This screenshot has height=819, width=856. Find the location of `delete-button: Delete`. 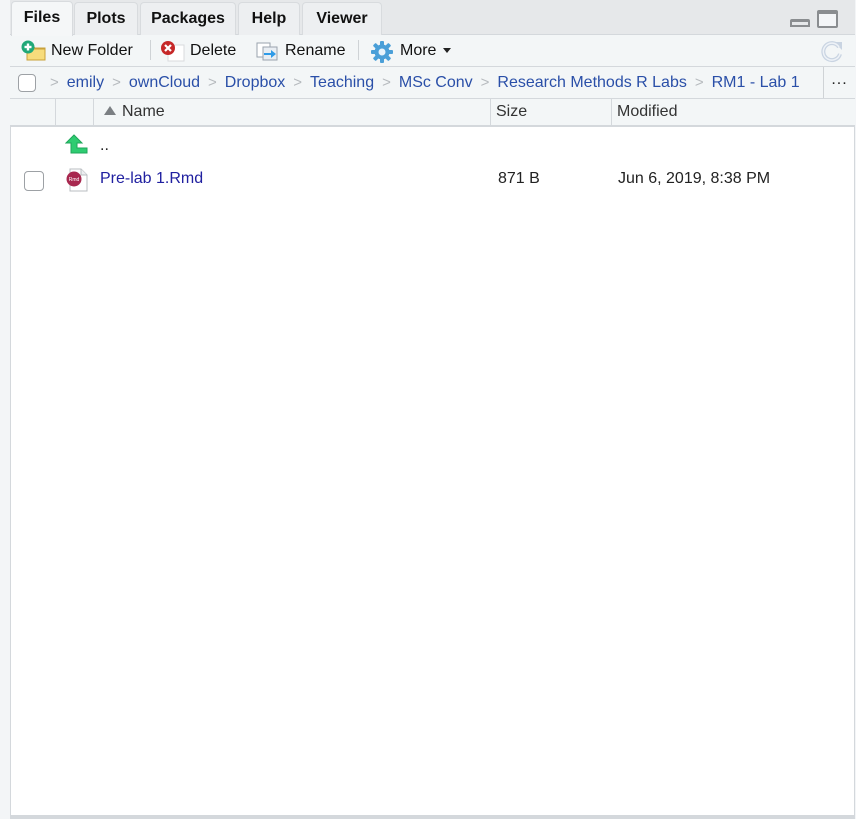

delete-button: Delete is located at coordinates (198, 51).